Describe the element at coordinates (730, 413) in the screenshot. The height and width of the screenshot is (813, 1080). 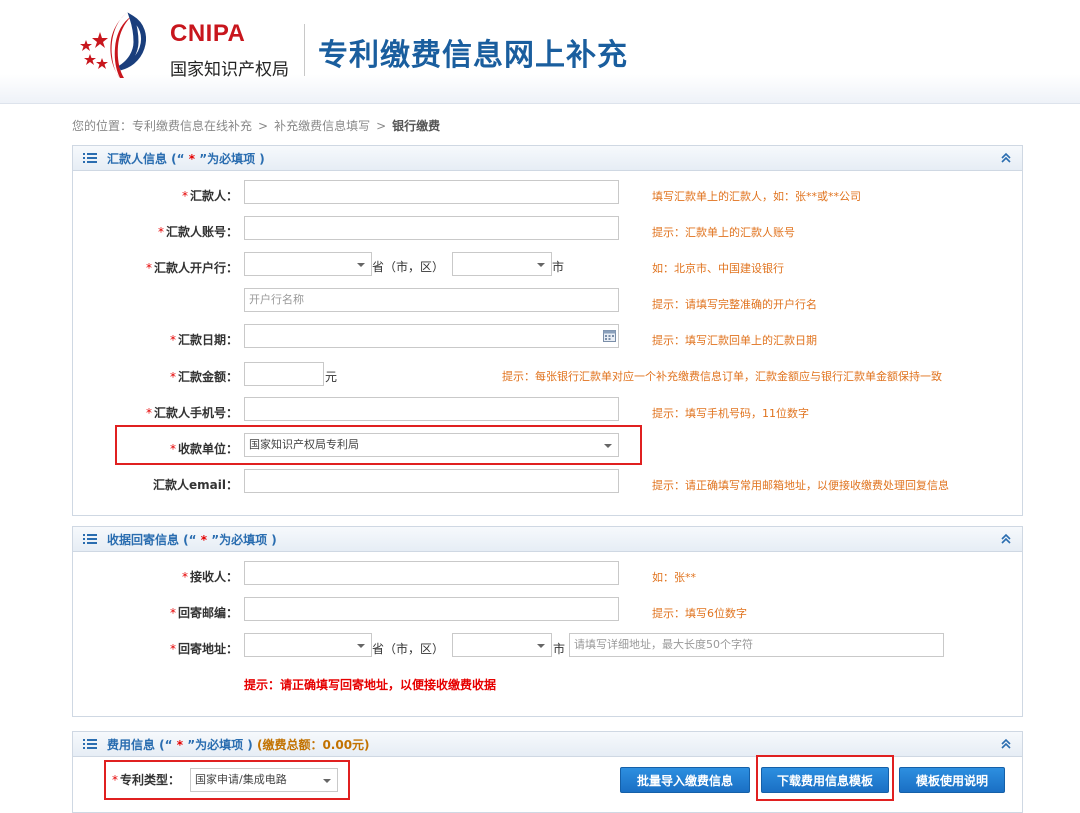
I see `phone-hint: 提示：填写手机号码，11位数字` at that location.